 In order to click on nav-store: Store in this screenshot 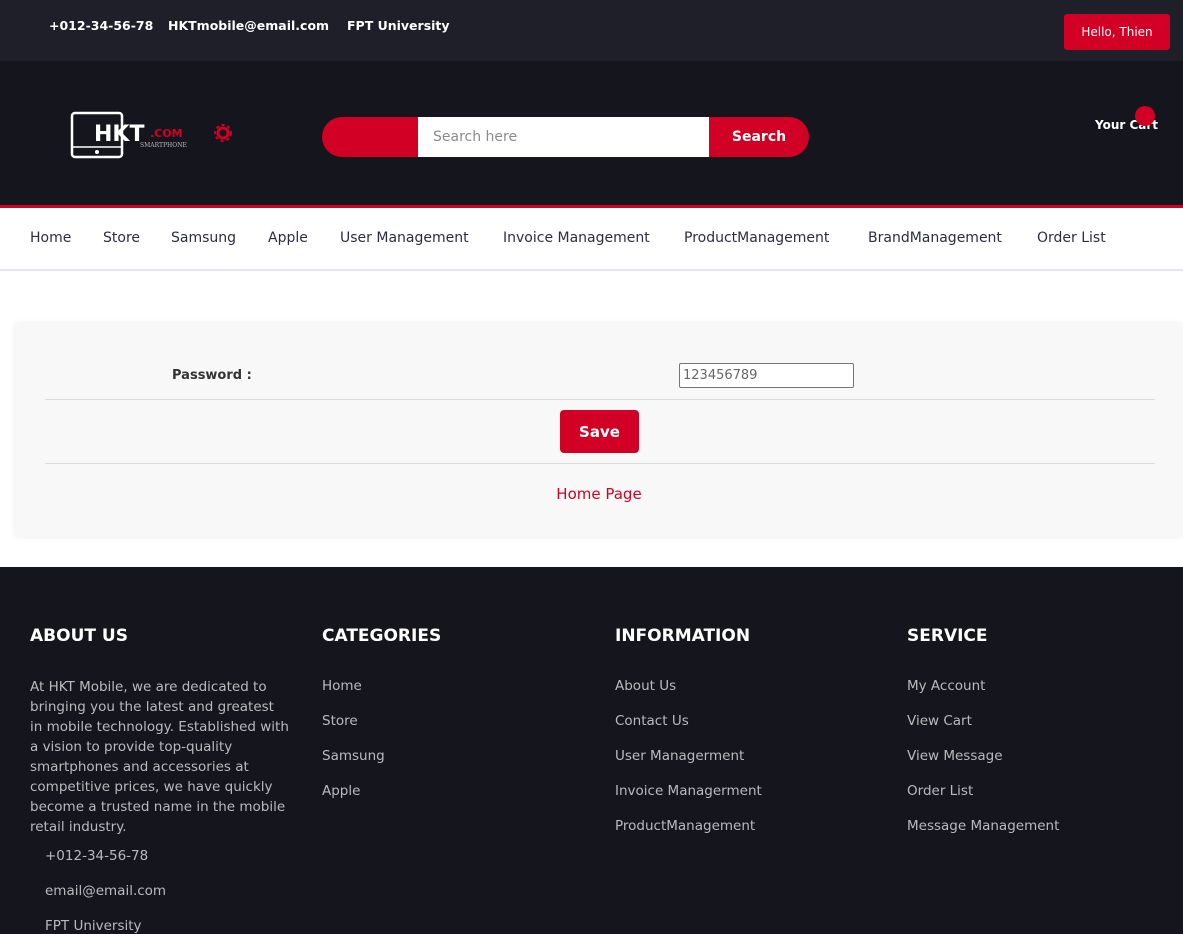, I will do `click(121, 238)`.